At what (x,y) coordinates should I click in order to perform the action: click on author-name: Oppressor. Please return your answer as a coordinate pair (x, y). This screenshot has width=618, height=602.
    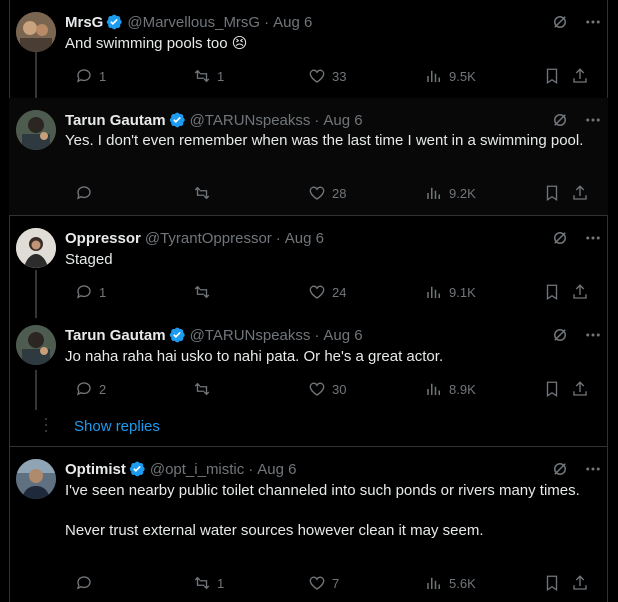
    Looking at the image, I should click on (103, 238).